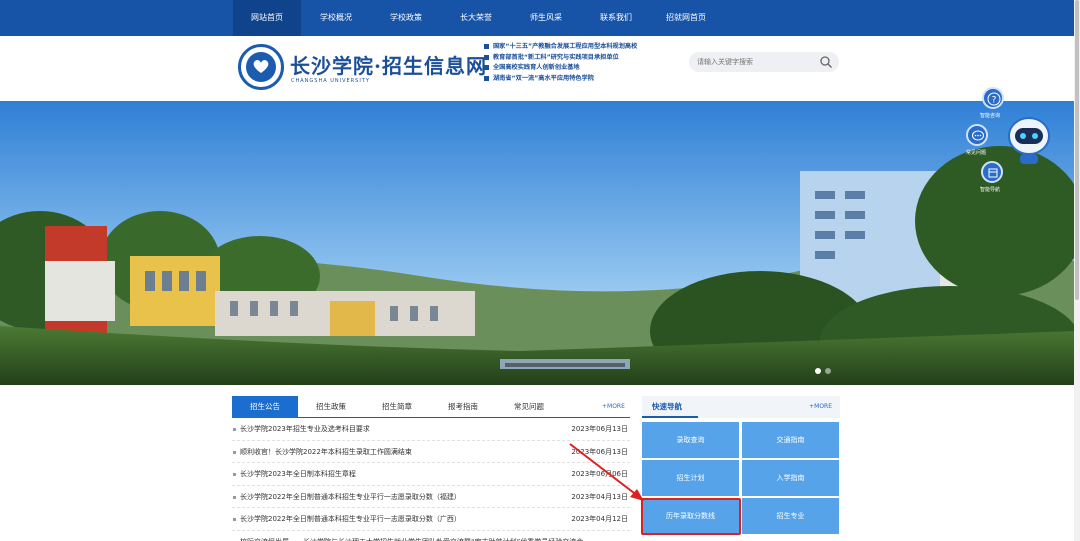 The width and height of the screenshot is (1080, 541). What do you see at coordinates (757, 62) in the screenshot?
I see `search-input` at bounding box center [757, 62].